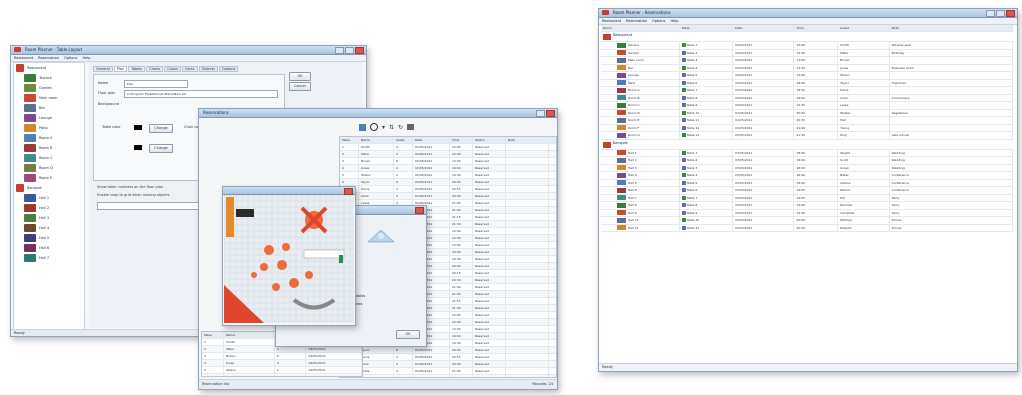 The width and height of the screenshot is (1022, 395). I want to click on tab: Colors, so click(173, 69).